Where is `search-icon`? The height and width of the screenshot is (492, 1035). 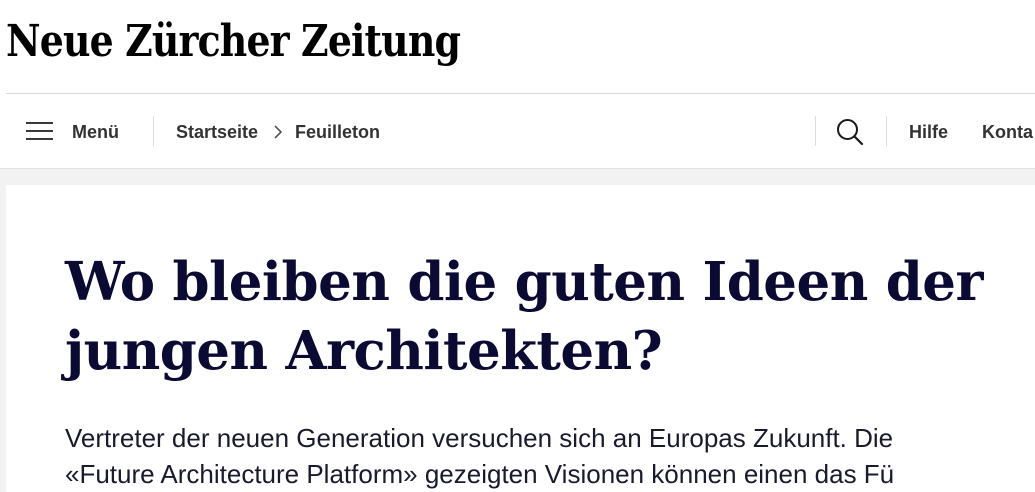
search-icon is located at coordinates (850, 132).